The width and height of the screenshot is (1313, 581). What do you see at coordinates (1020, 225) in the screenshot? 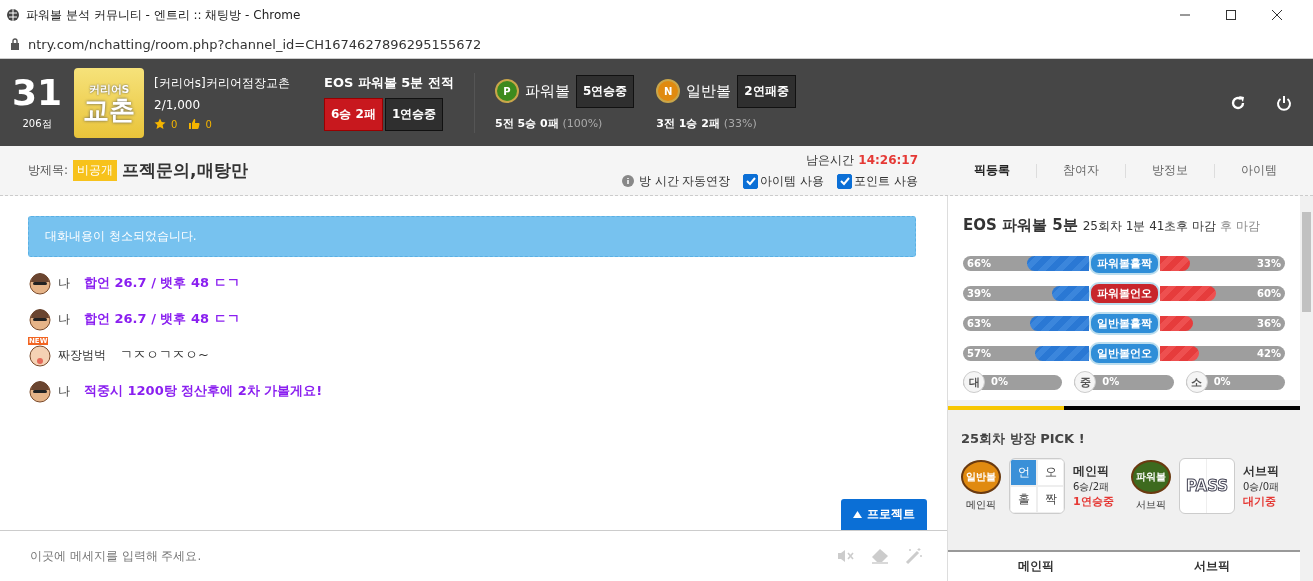
I see `game-title: EOS 파워볼 5분` at bounding box center [1020, 225].